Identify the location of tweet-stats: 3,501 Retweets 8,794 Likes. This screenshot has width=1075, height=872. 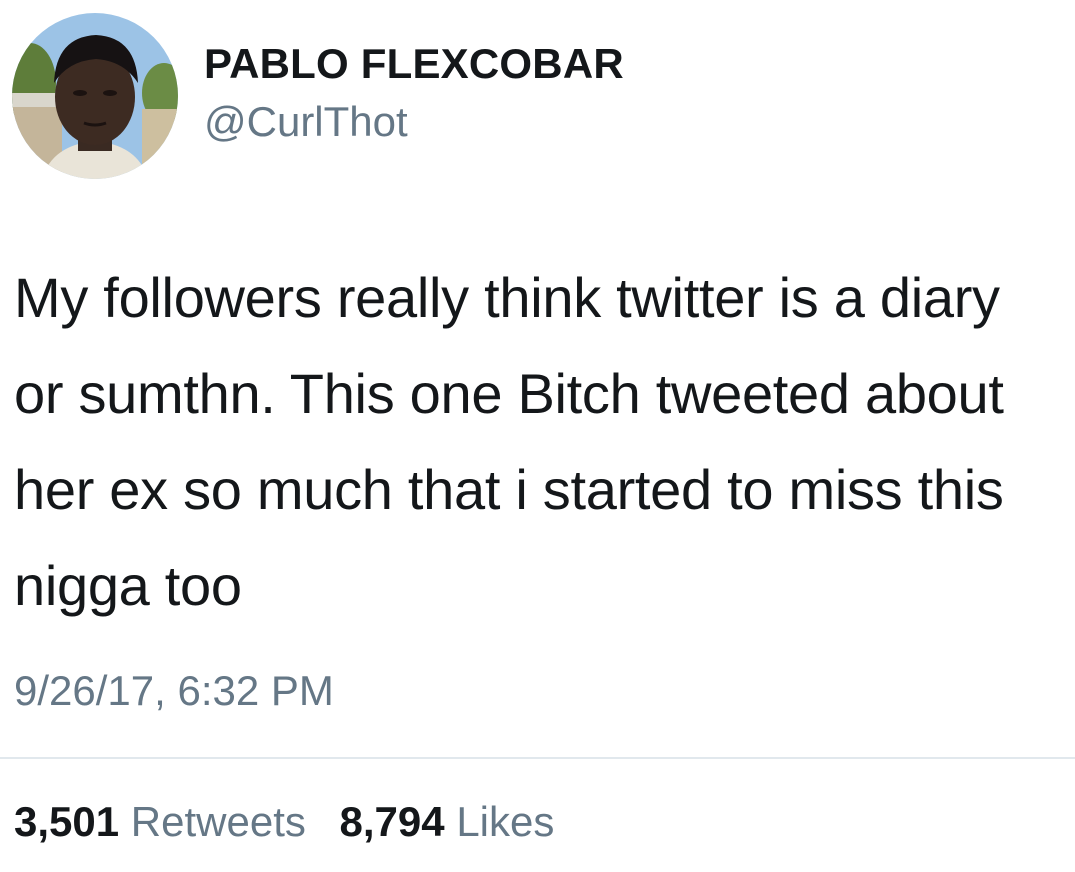
(295, 822).